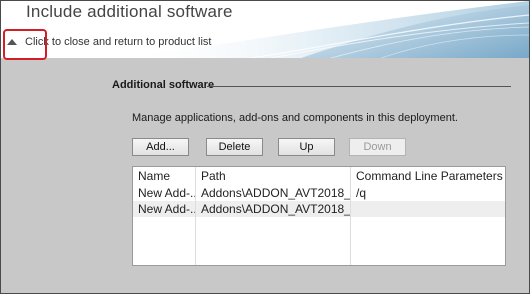 Image resolution: width=530 pixels, height=294 pixels. What do you see at coordinates (428, 209) in the screenshot?
I see `cell-parameters` at bounding box center [428, 209].